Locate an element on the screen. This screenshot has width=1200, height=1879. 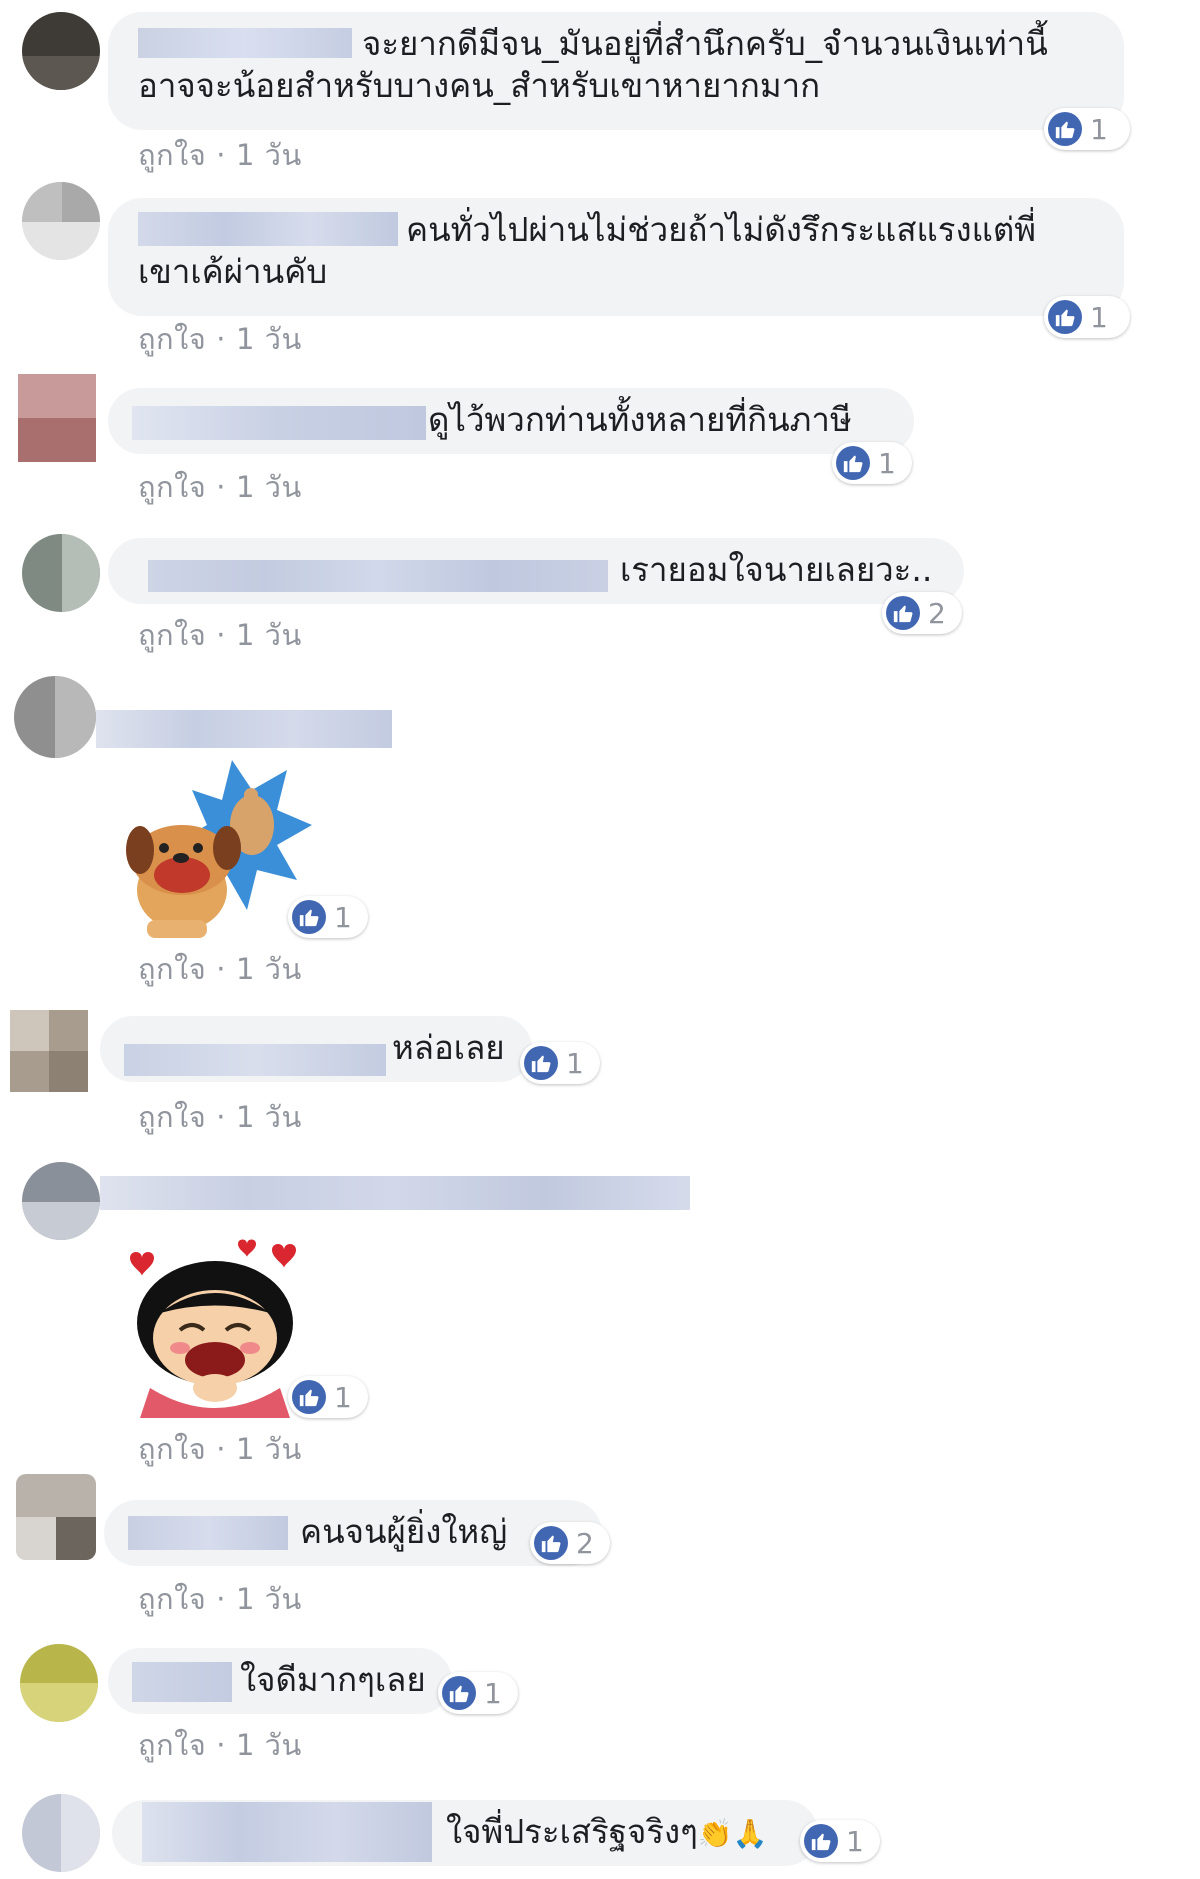
comment-bubble: หล่อเลย is located at coordinates (316, 1049).